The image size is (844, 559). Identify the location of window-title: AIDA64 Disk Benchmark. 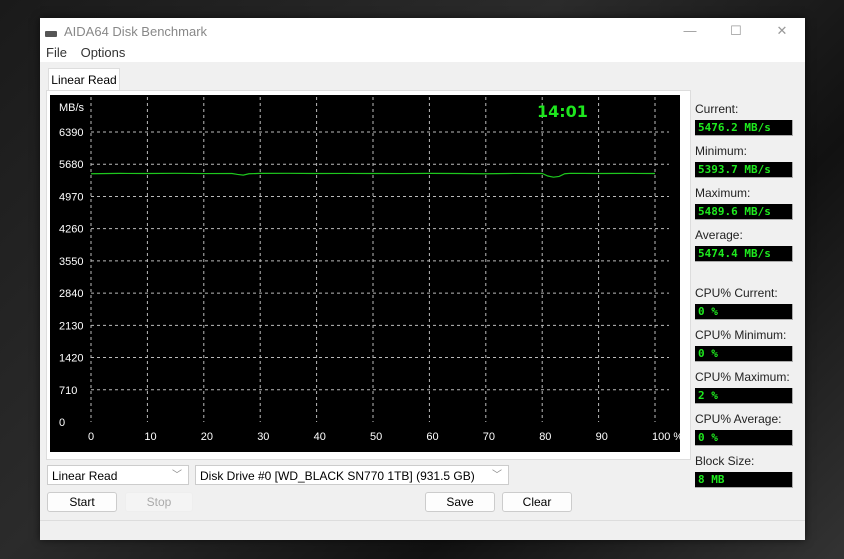
(136, 31).